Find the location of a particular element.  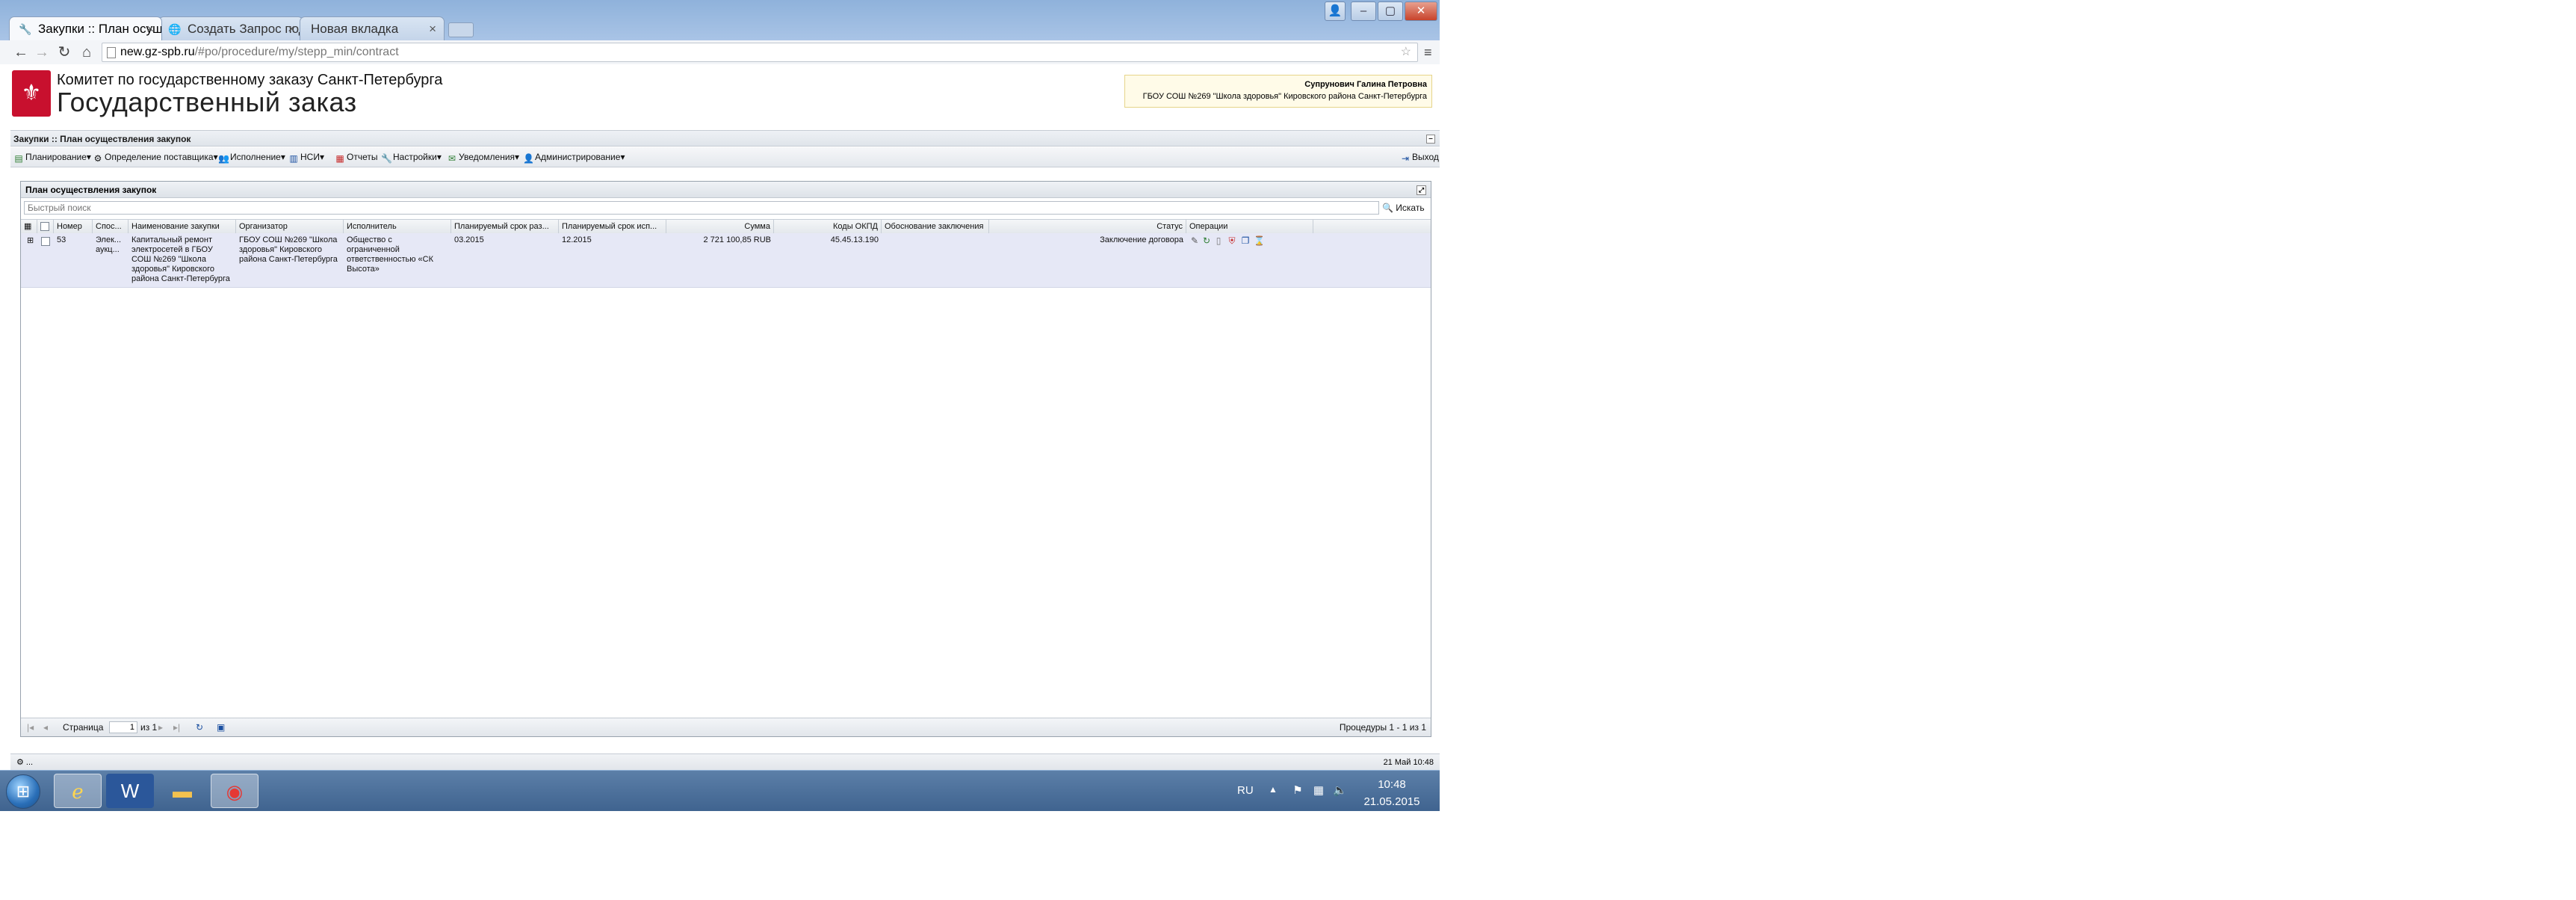

menu-nsi: ▥ НСИ▾ is located at coordinates (306, 157).